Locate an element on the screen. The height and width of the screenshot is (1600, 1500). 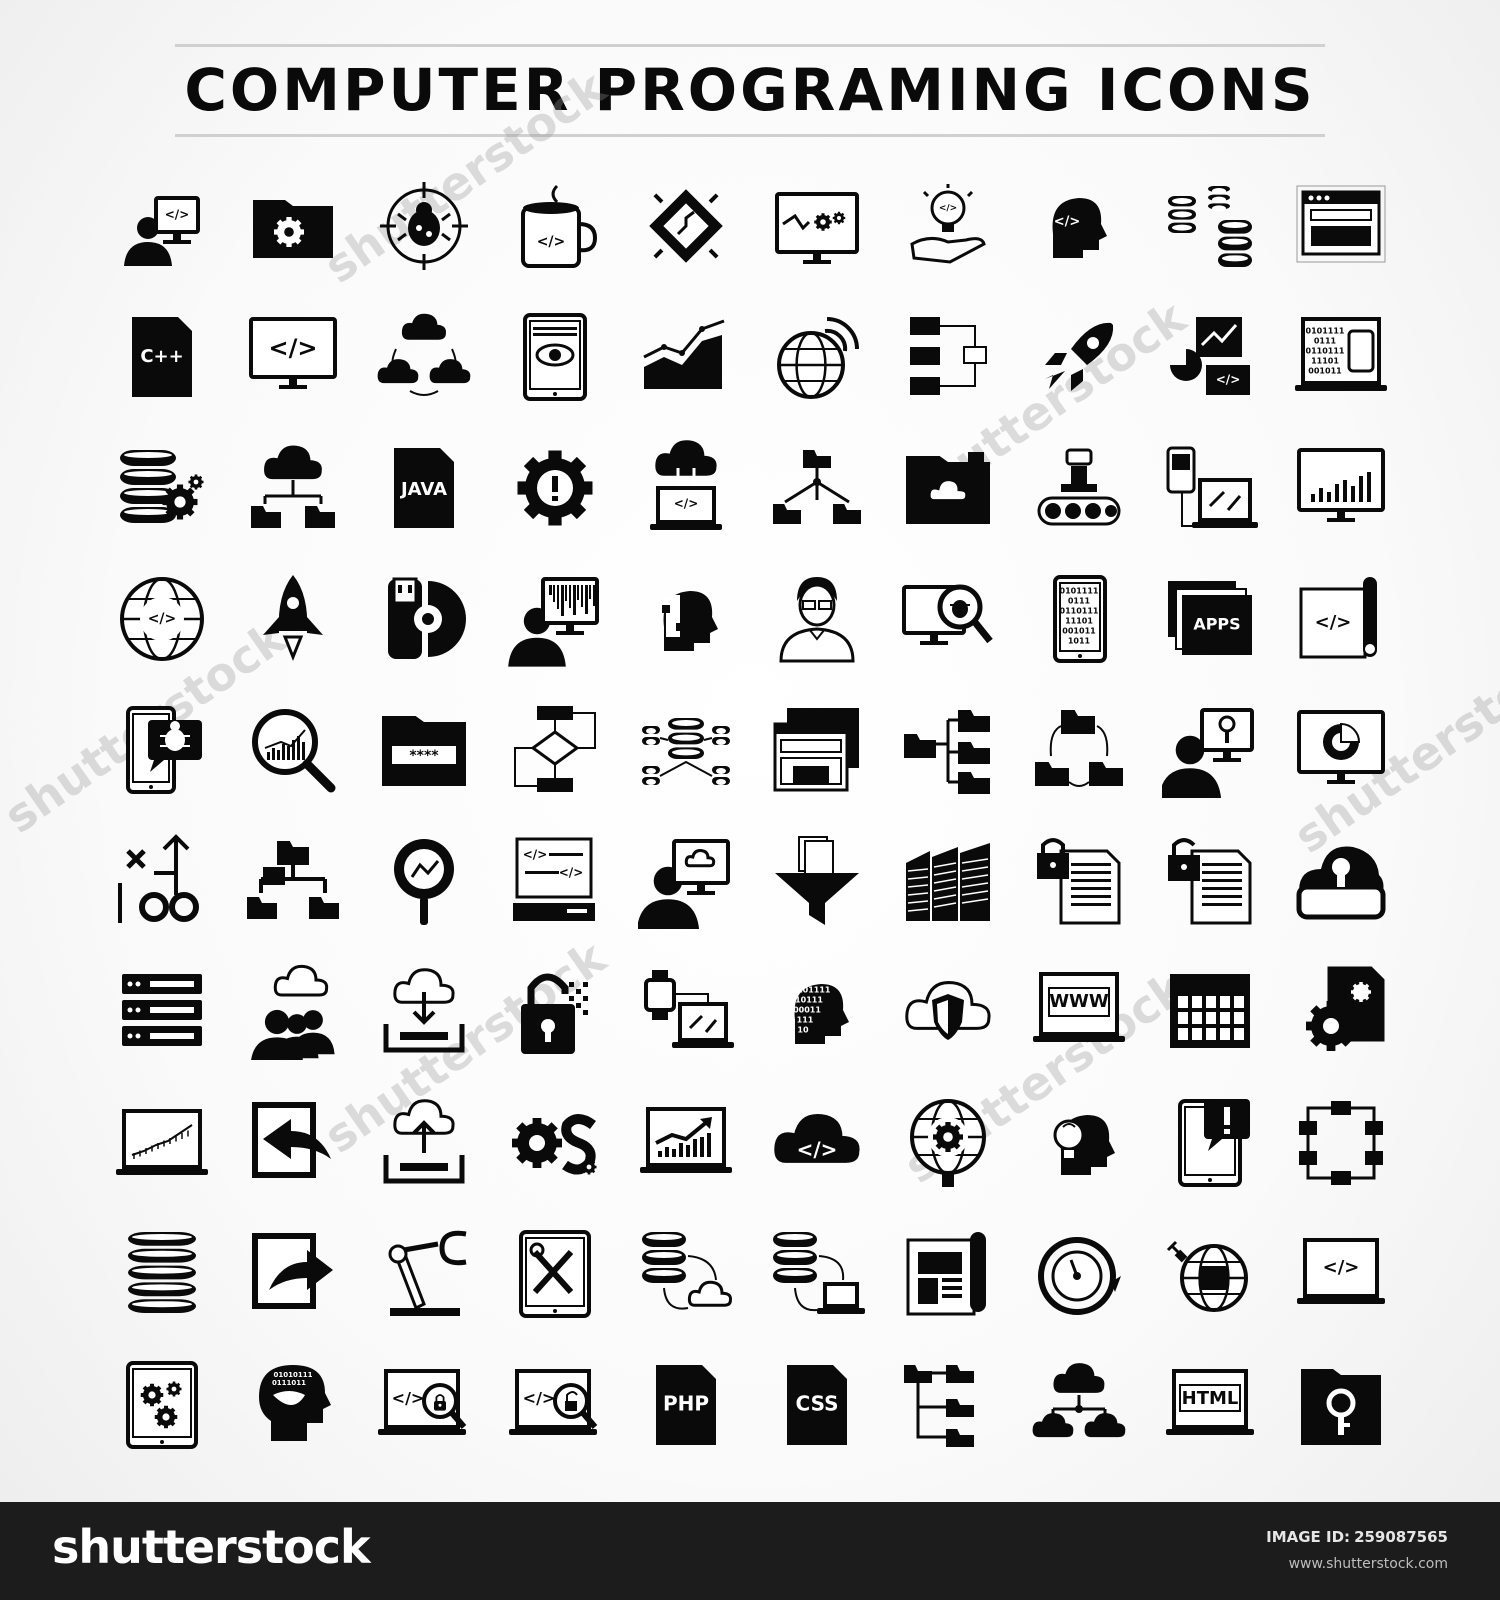
cloud-network-icon is located at coordinates (423, 356).